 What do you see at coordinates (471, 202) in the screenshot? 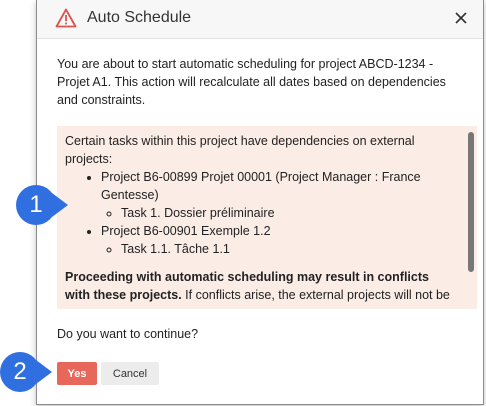
I see `notice-scrollbar` at bounding box center [471, 202].